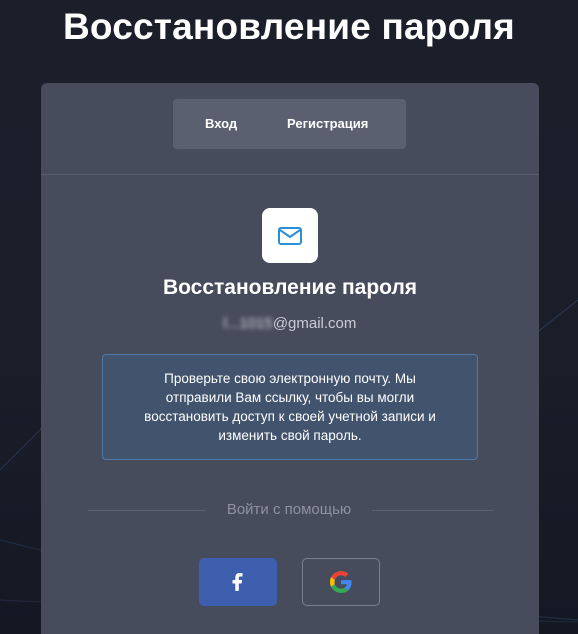 The width and height of the screenshot is (578, 634). I want to click on google-login-button, so click(341, 582).